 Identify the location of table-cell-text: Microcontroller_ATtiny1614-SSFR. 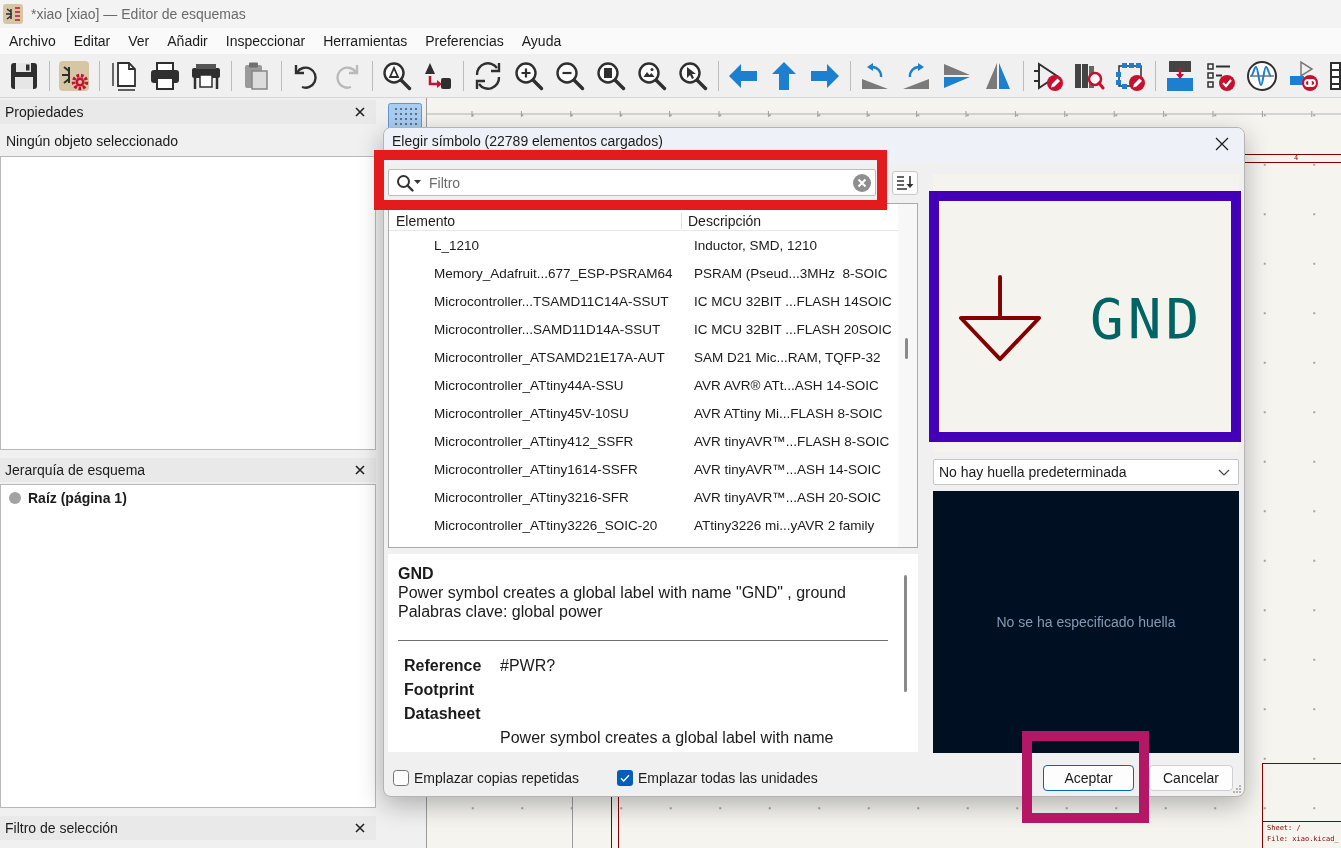
(536, 469).